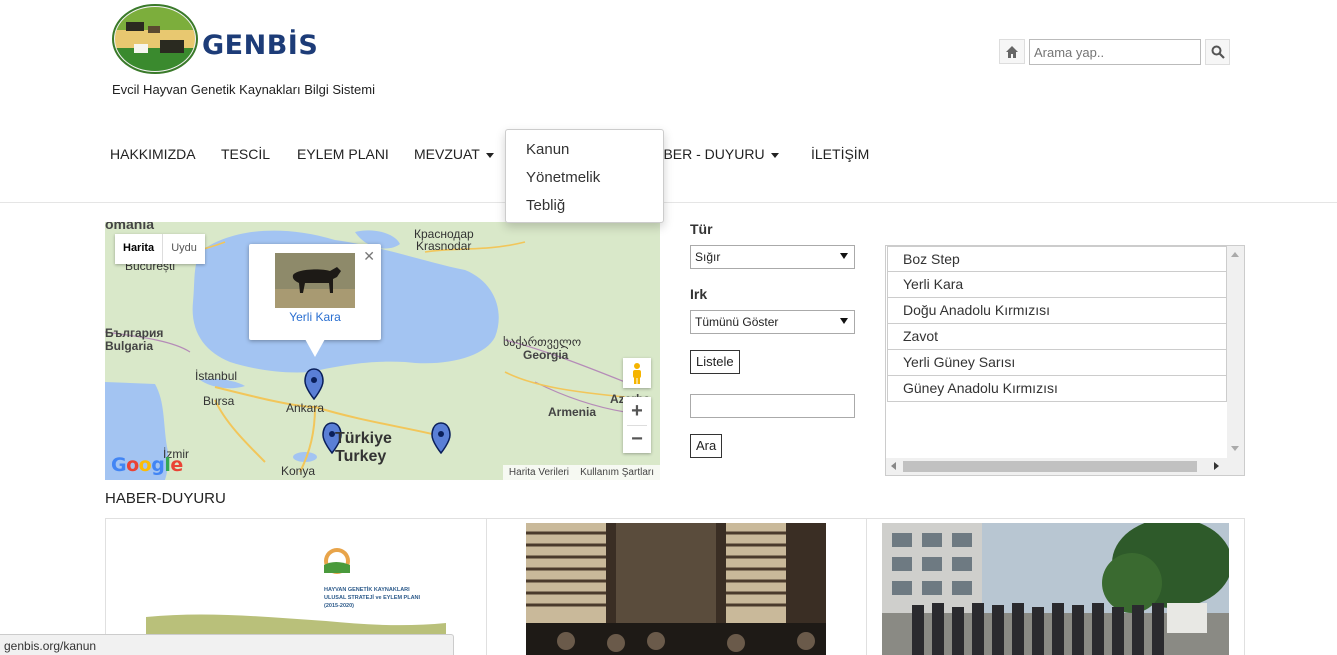 Image resolution: width=1337 pixels, height=655 pixels. Describe the element at coordinates (138, 249) in the screenshot. I see `map-type-harita: Harita` at that location.